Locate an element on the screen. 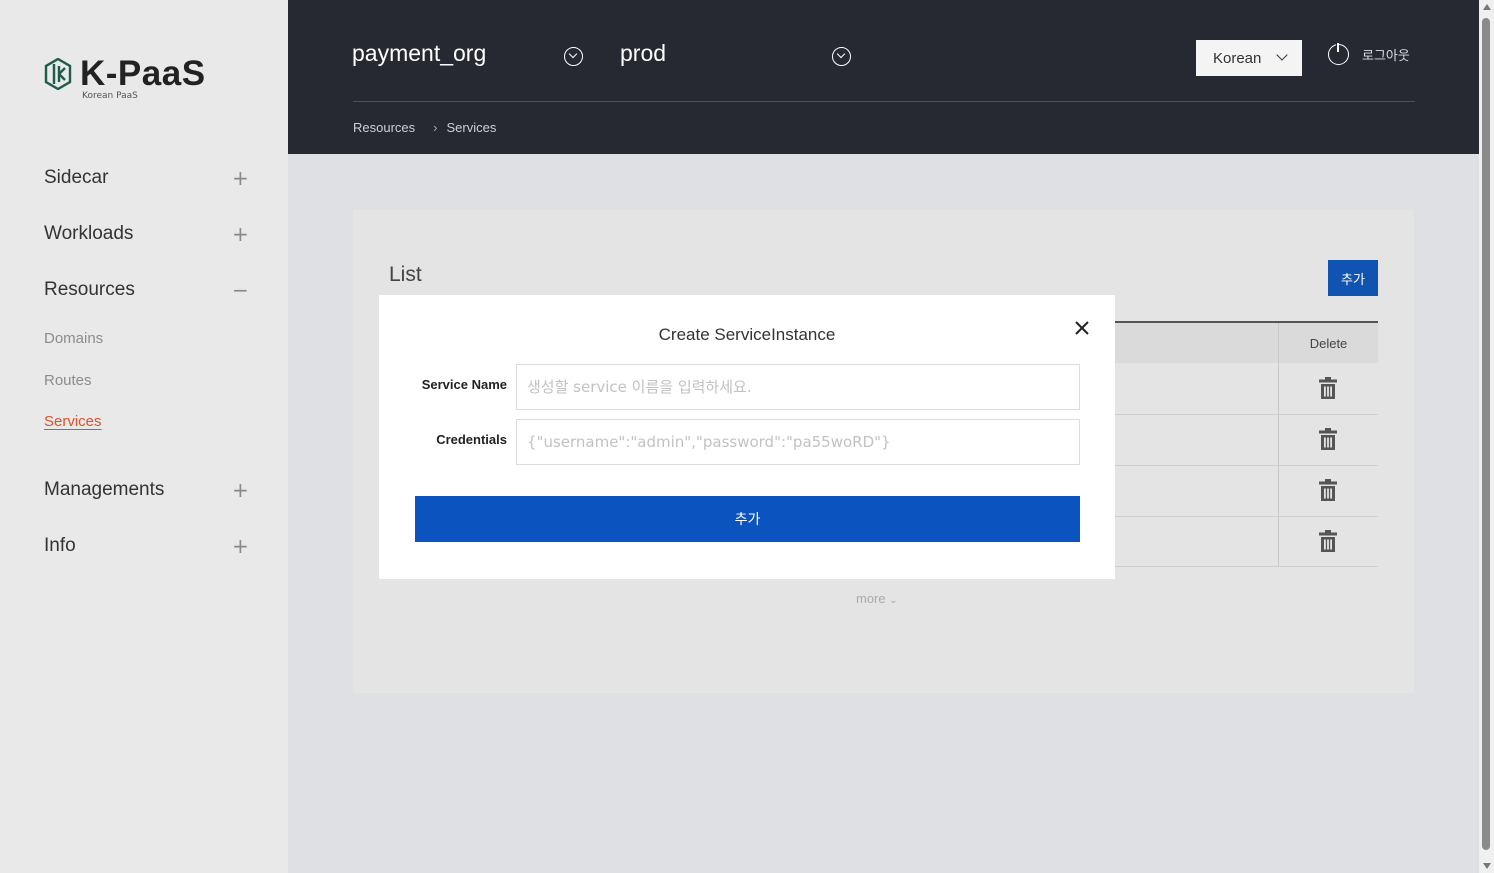  chevron-down-icon is located at coordinates (1282, 55).